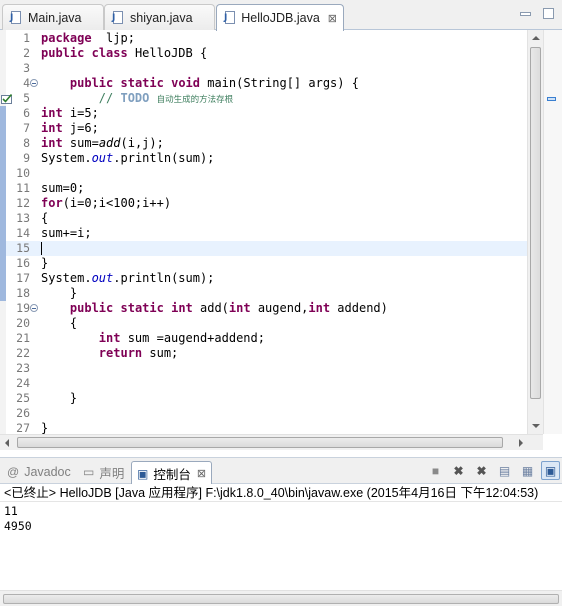 The height and width of the screenshot is (610, 562). Describe the element at coordinates (70, 128) in the screenshot. I see `code-text: int j=6;` at that location.